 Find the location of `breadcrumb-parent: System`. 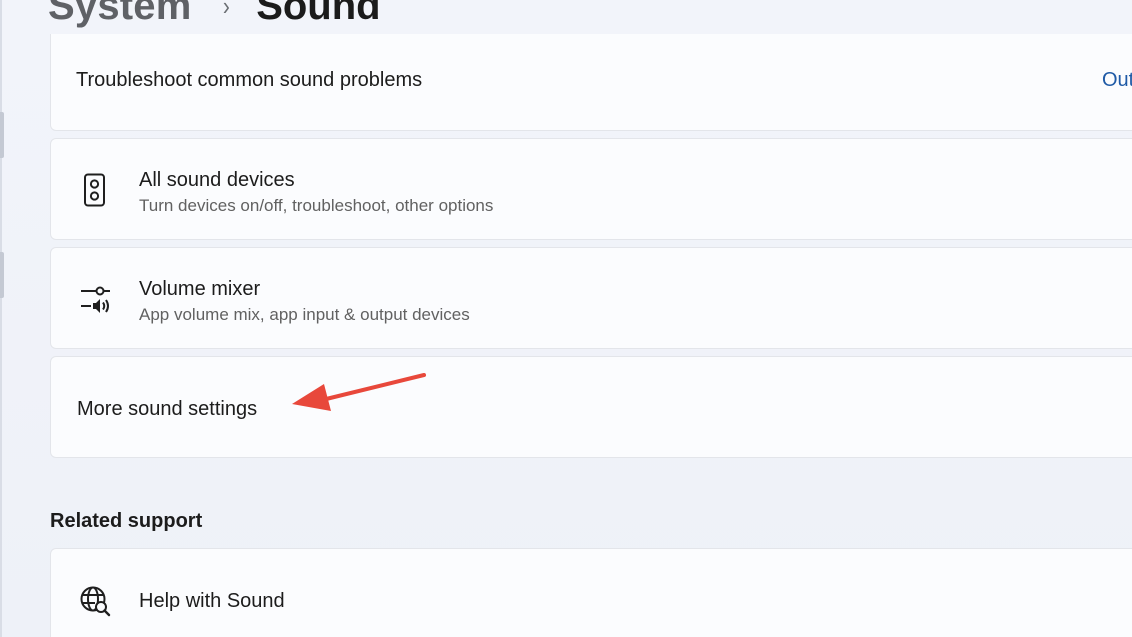

breadcrumb-parent: System is located at coordinates (120, 14).